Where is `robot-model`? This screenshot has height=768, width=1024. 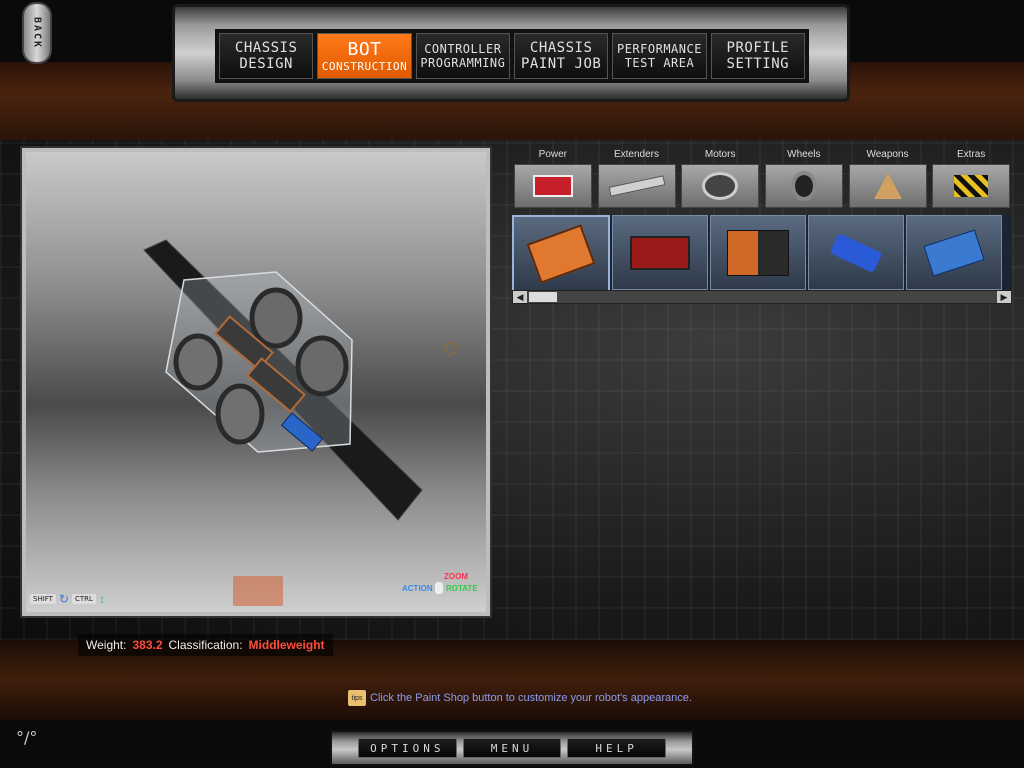
robot-model is located at coordinates (283, 380).